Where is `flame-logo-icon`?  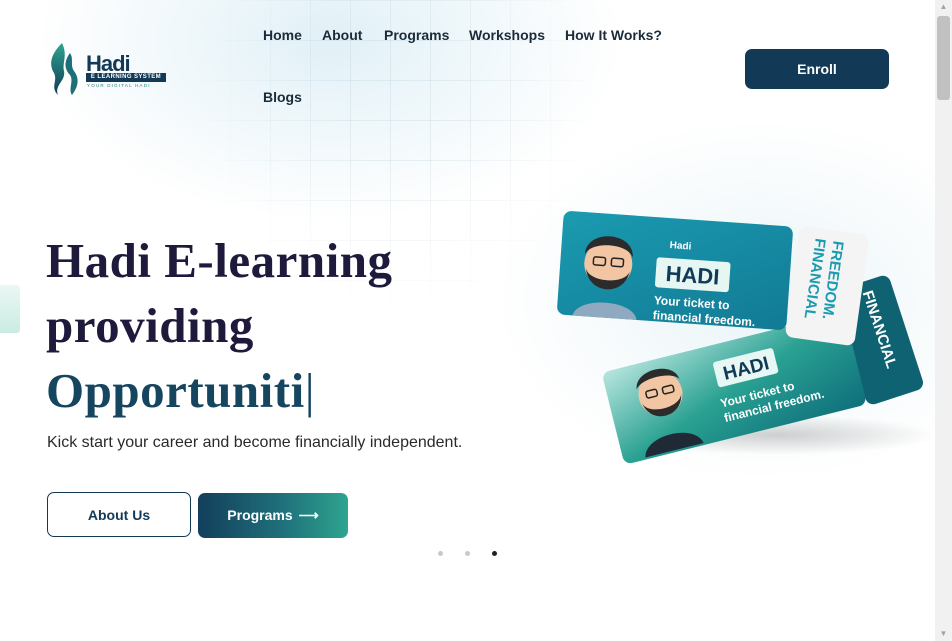
flame-logo-icon is located at coordinates (64, 69).